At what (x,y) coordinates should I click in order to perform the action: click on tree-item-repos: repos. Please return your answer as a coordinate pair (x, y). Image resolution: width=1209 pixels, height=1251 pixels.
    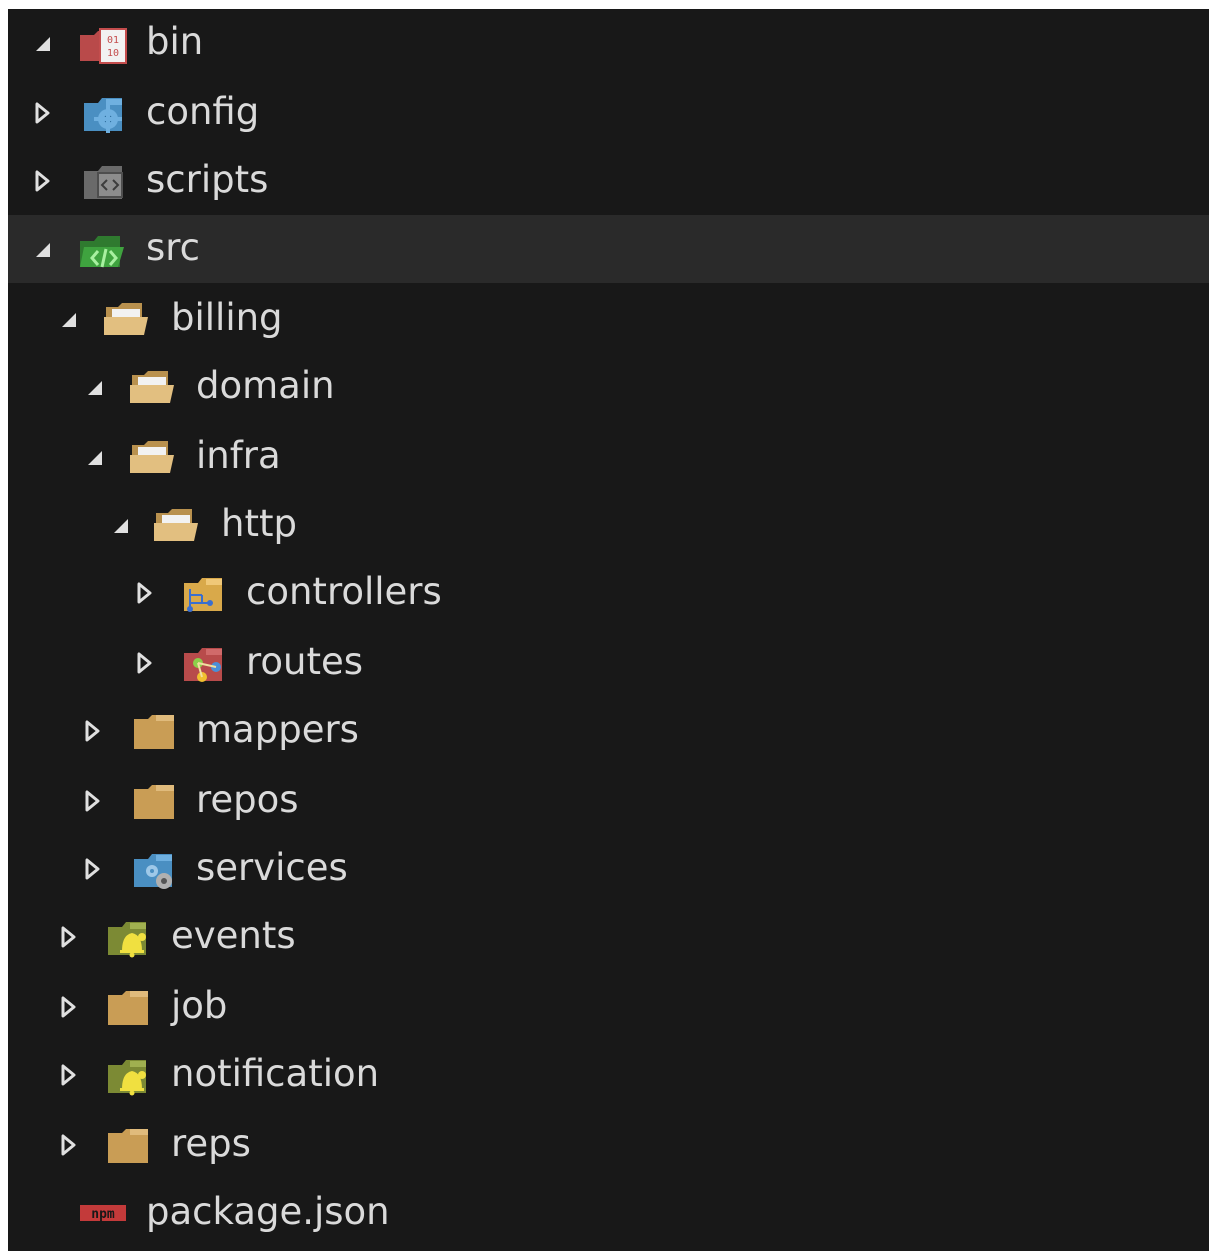
    Looking at the image, I should click on (608, 801).